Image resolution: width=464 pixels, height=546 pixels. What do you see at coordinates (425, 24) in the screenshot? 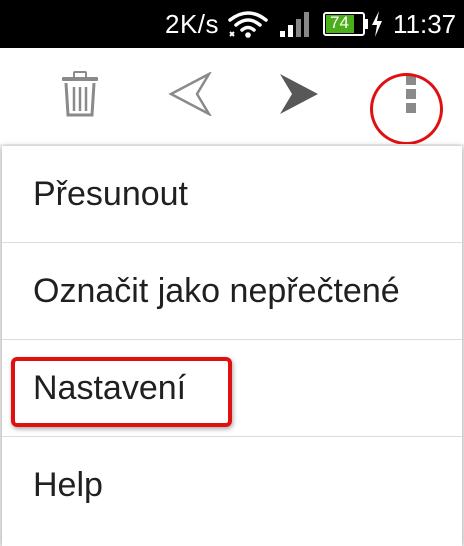
I see `clock: 11:37` at bounding box center [425, 24].